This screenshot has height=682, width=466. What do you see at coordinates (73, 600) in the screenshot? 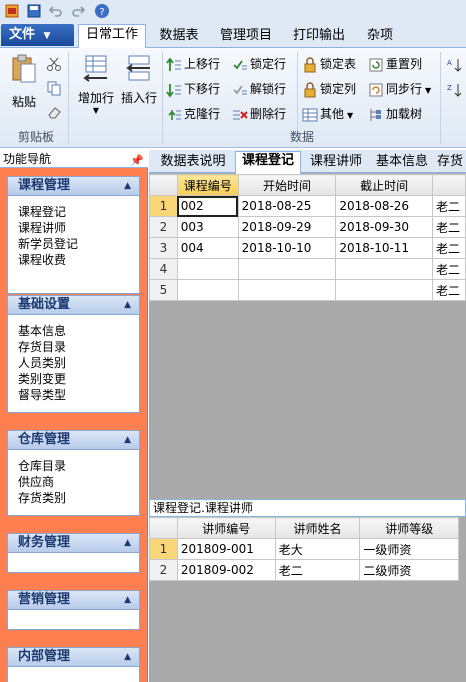
I see `nav-group-header: 营销管理 ▲` at bounding box center [73, 600].